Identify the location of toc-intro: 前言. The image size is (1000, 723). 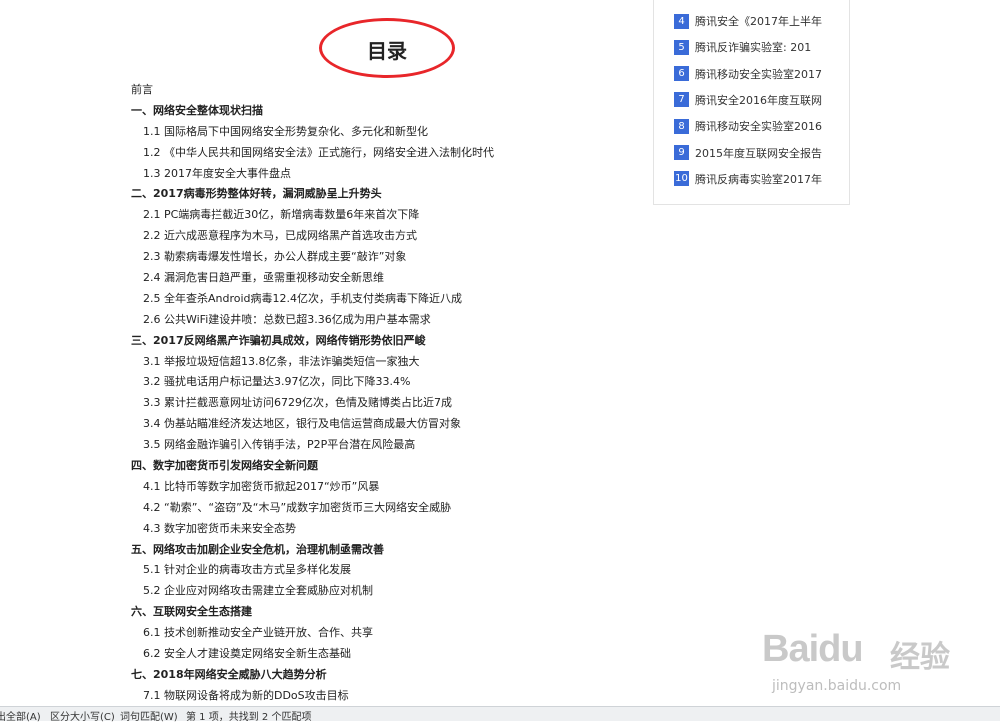
(391, 90).